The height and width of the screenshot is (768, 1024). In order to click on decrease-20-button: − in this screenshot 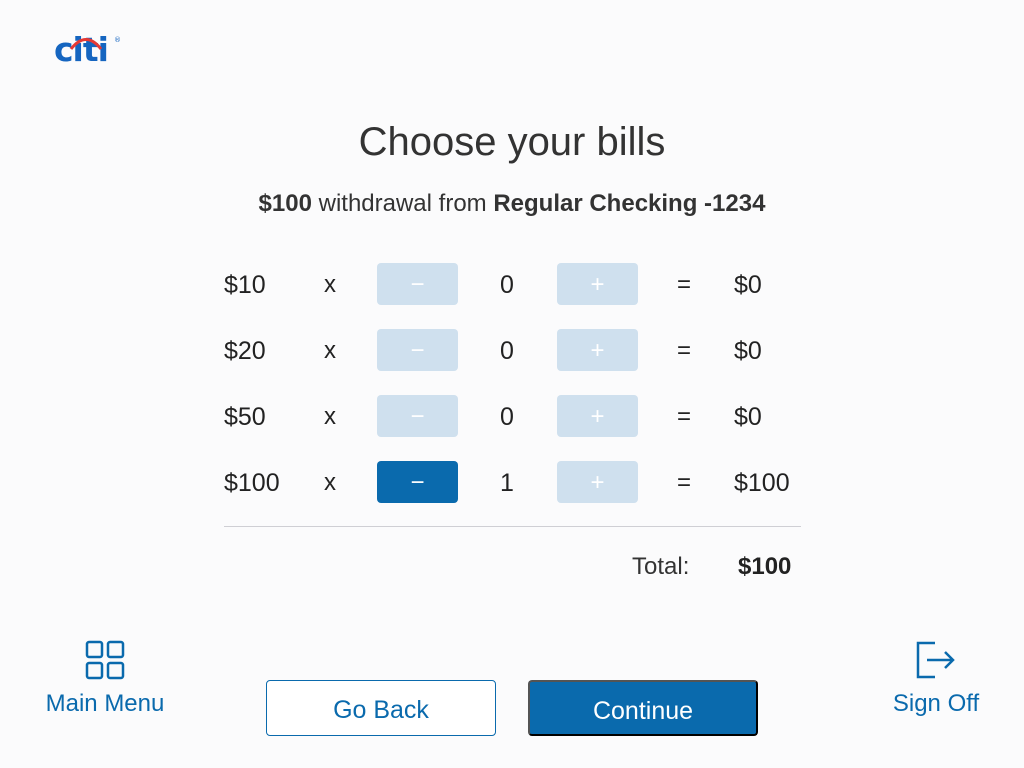, I will do `click(417, 350)`.